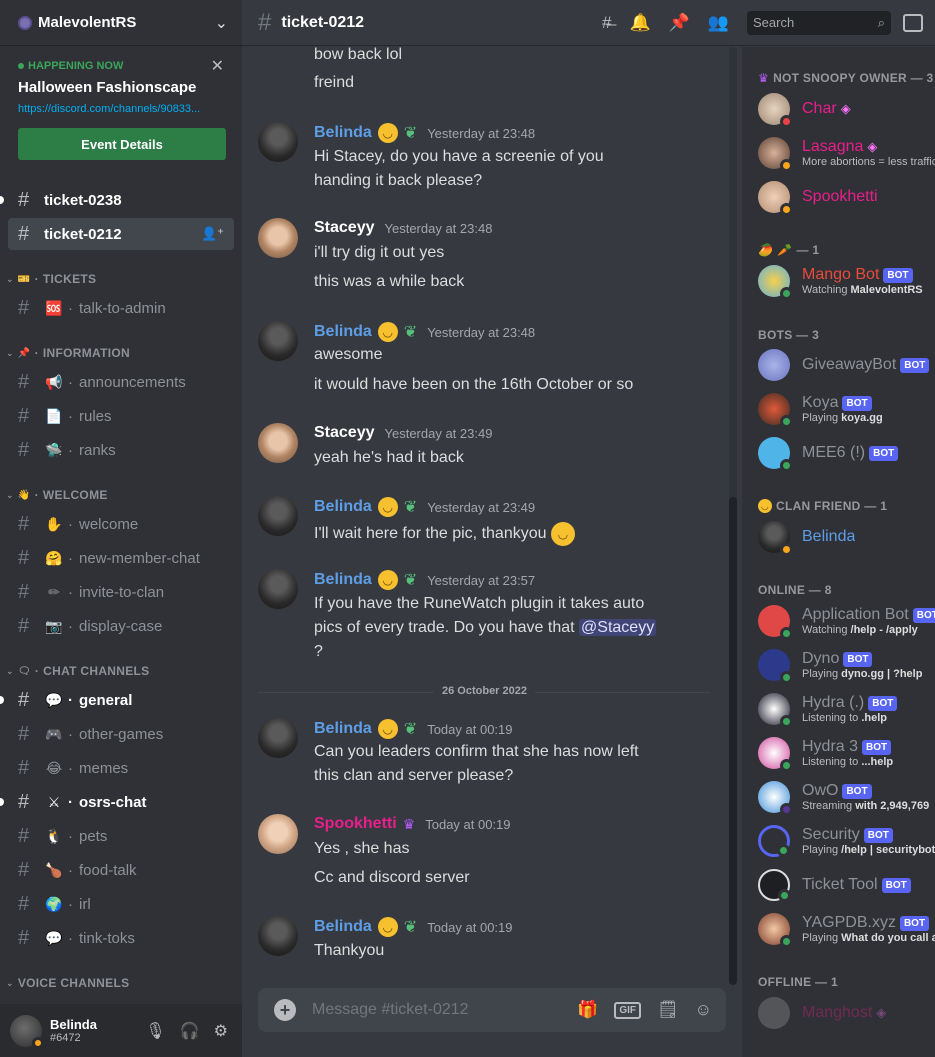  What do you see at coordinates (68, 353) in the screenshot?
I see `category-information: ⌄ 📌 · INFORMATION` at bounding box center [68, 353].